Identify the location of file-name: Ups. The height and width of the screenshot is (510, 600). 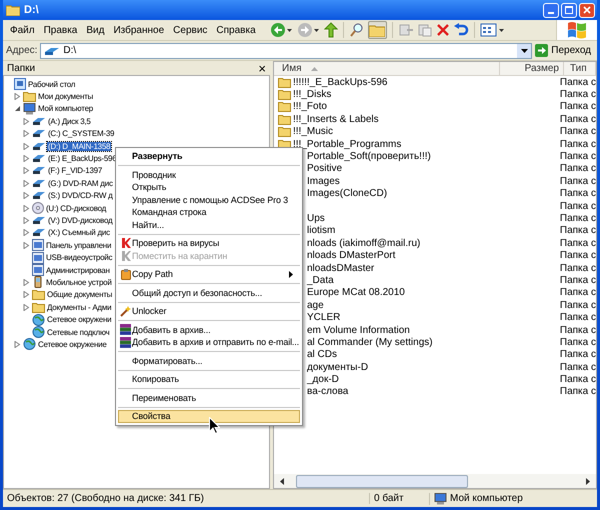
(316, 218).